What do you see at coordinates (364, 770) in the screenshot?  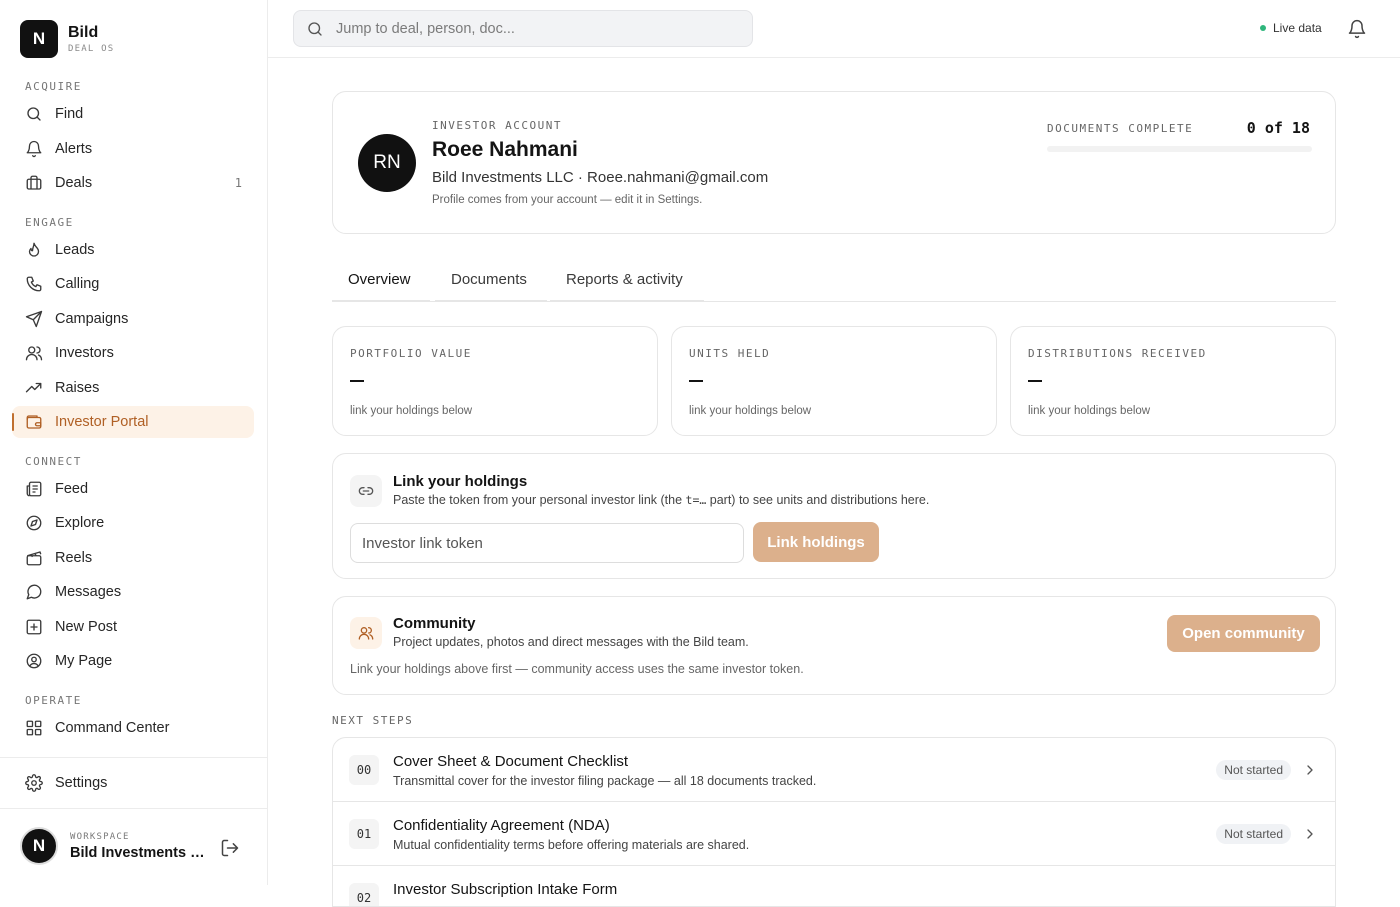 I see `step-number: 00` at bounding box center [364, 770].